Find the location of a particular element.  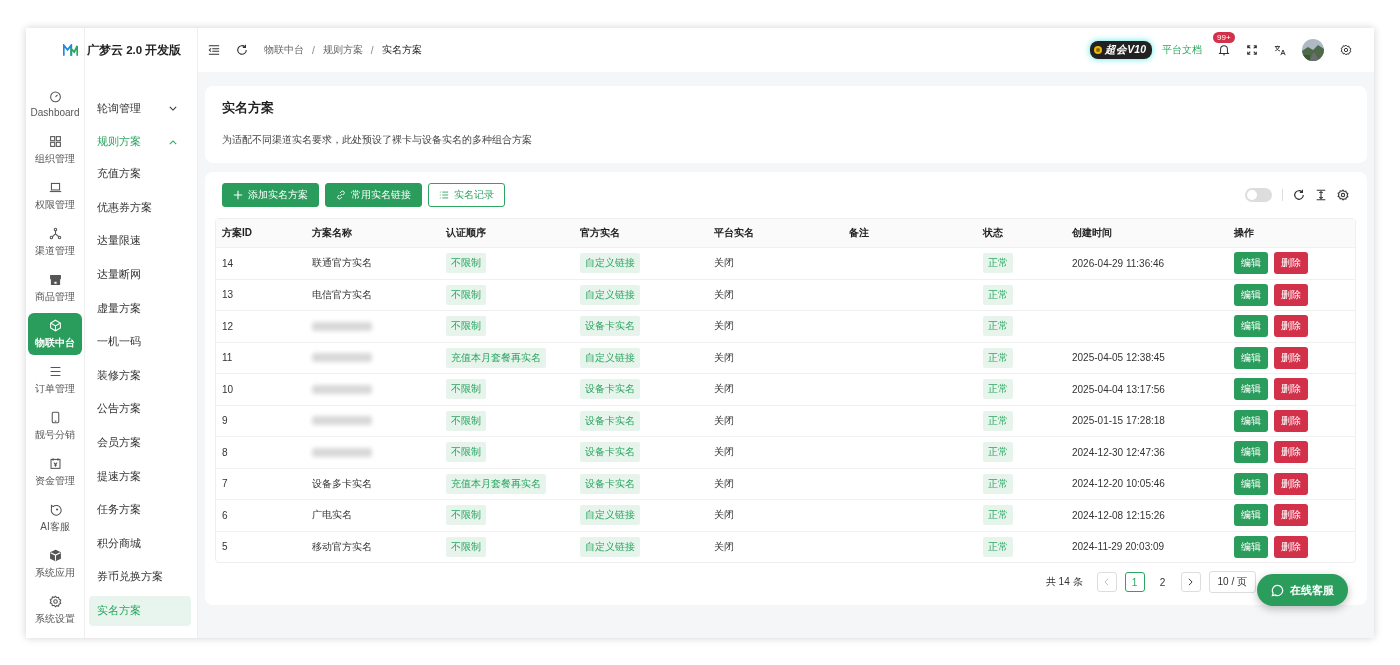

menu-item: 装修方案 is located at coordinates (140, 375).